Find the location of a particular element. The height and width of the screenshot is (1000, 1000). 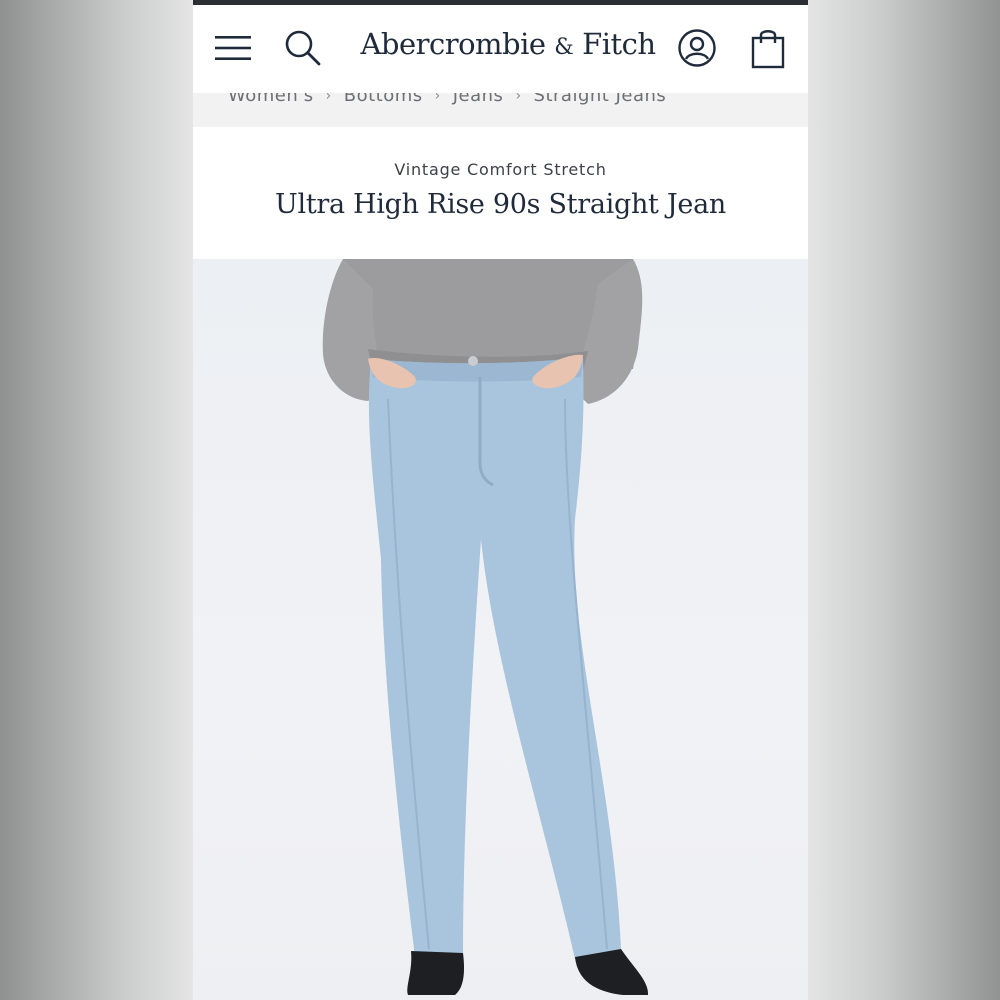

brand-logo: Abercrombie & Fitch is located at coordinates (508, 44).